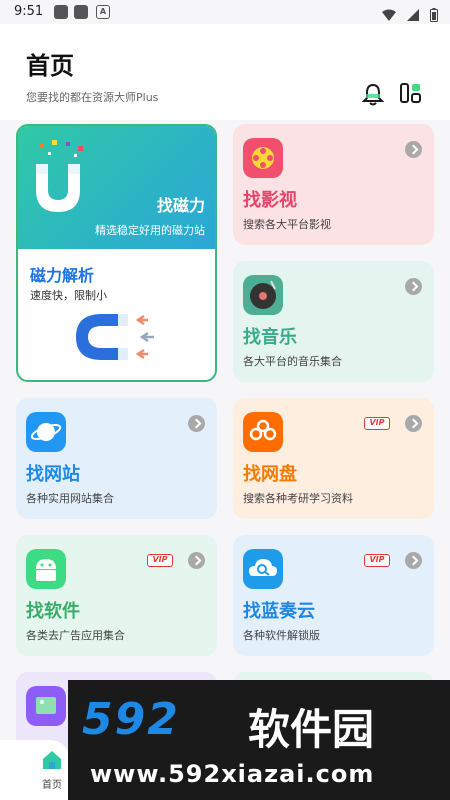  Describe the element at coordinates (411, 93) in the screenshot. I see `layout-grid-icon` at that location.